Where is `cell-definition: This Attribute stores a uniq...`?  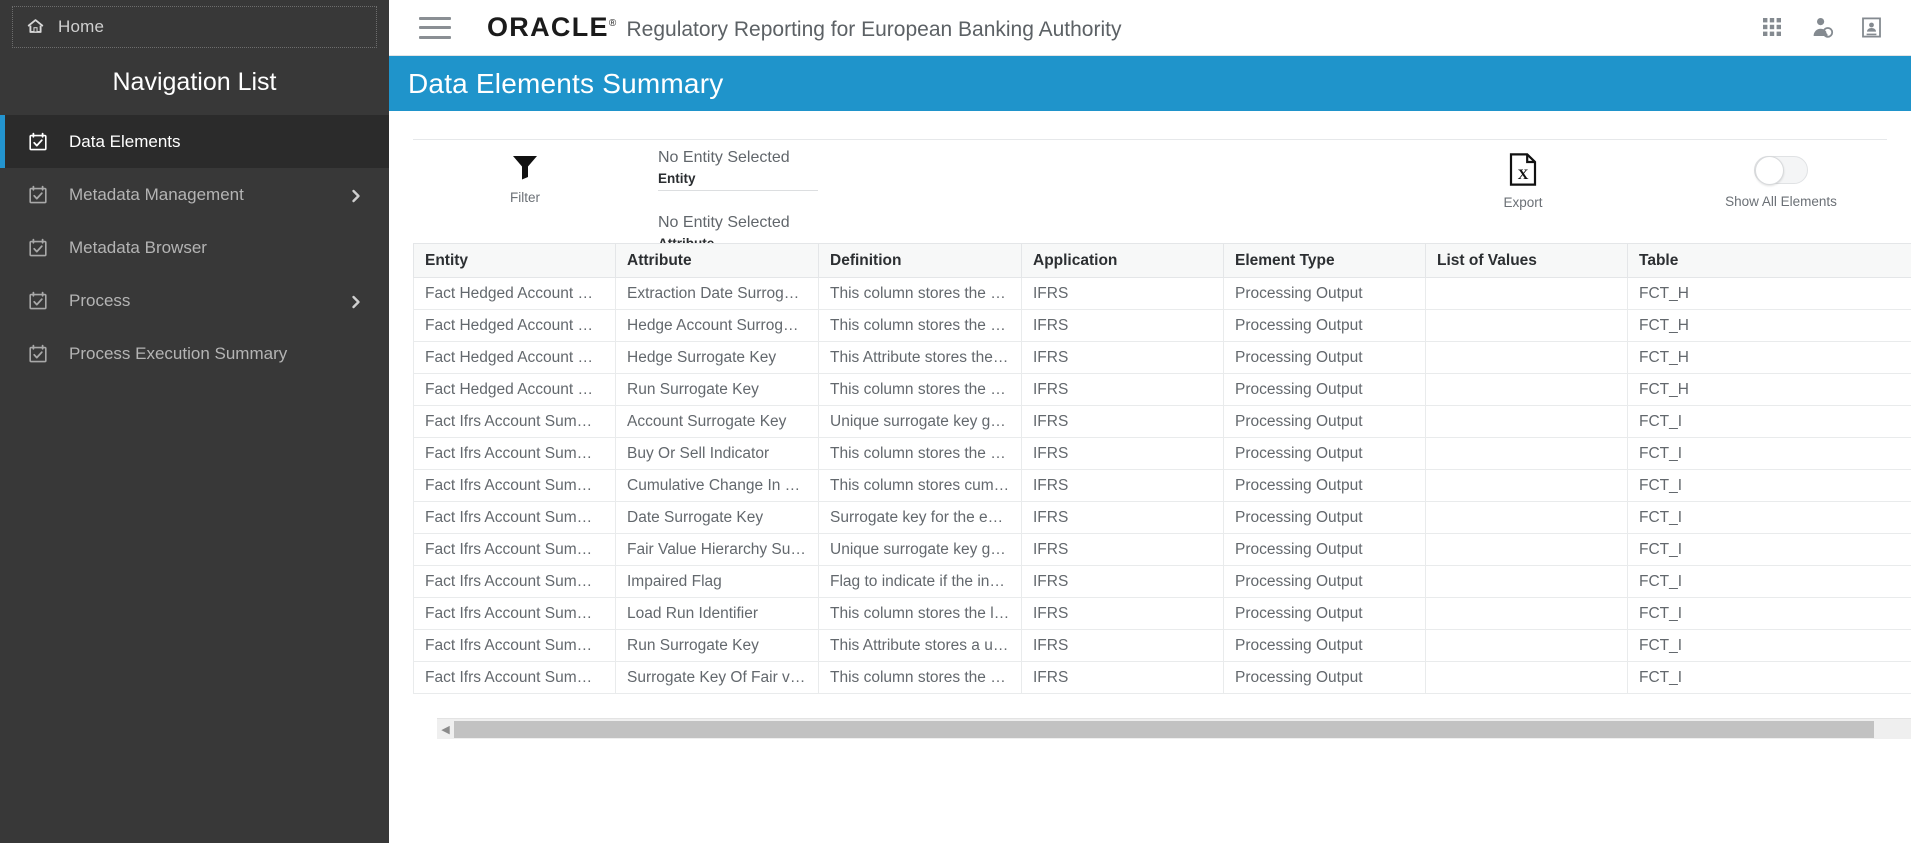
cell-definition: This Attribute stores a uniq... is located at coordinates (920, 645).